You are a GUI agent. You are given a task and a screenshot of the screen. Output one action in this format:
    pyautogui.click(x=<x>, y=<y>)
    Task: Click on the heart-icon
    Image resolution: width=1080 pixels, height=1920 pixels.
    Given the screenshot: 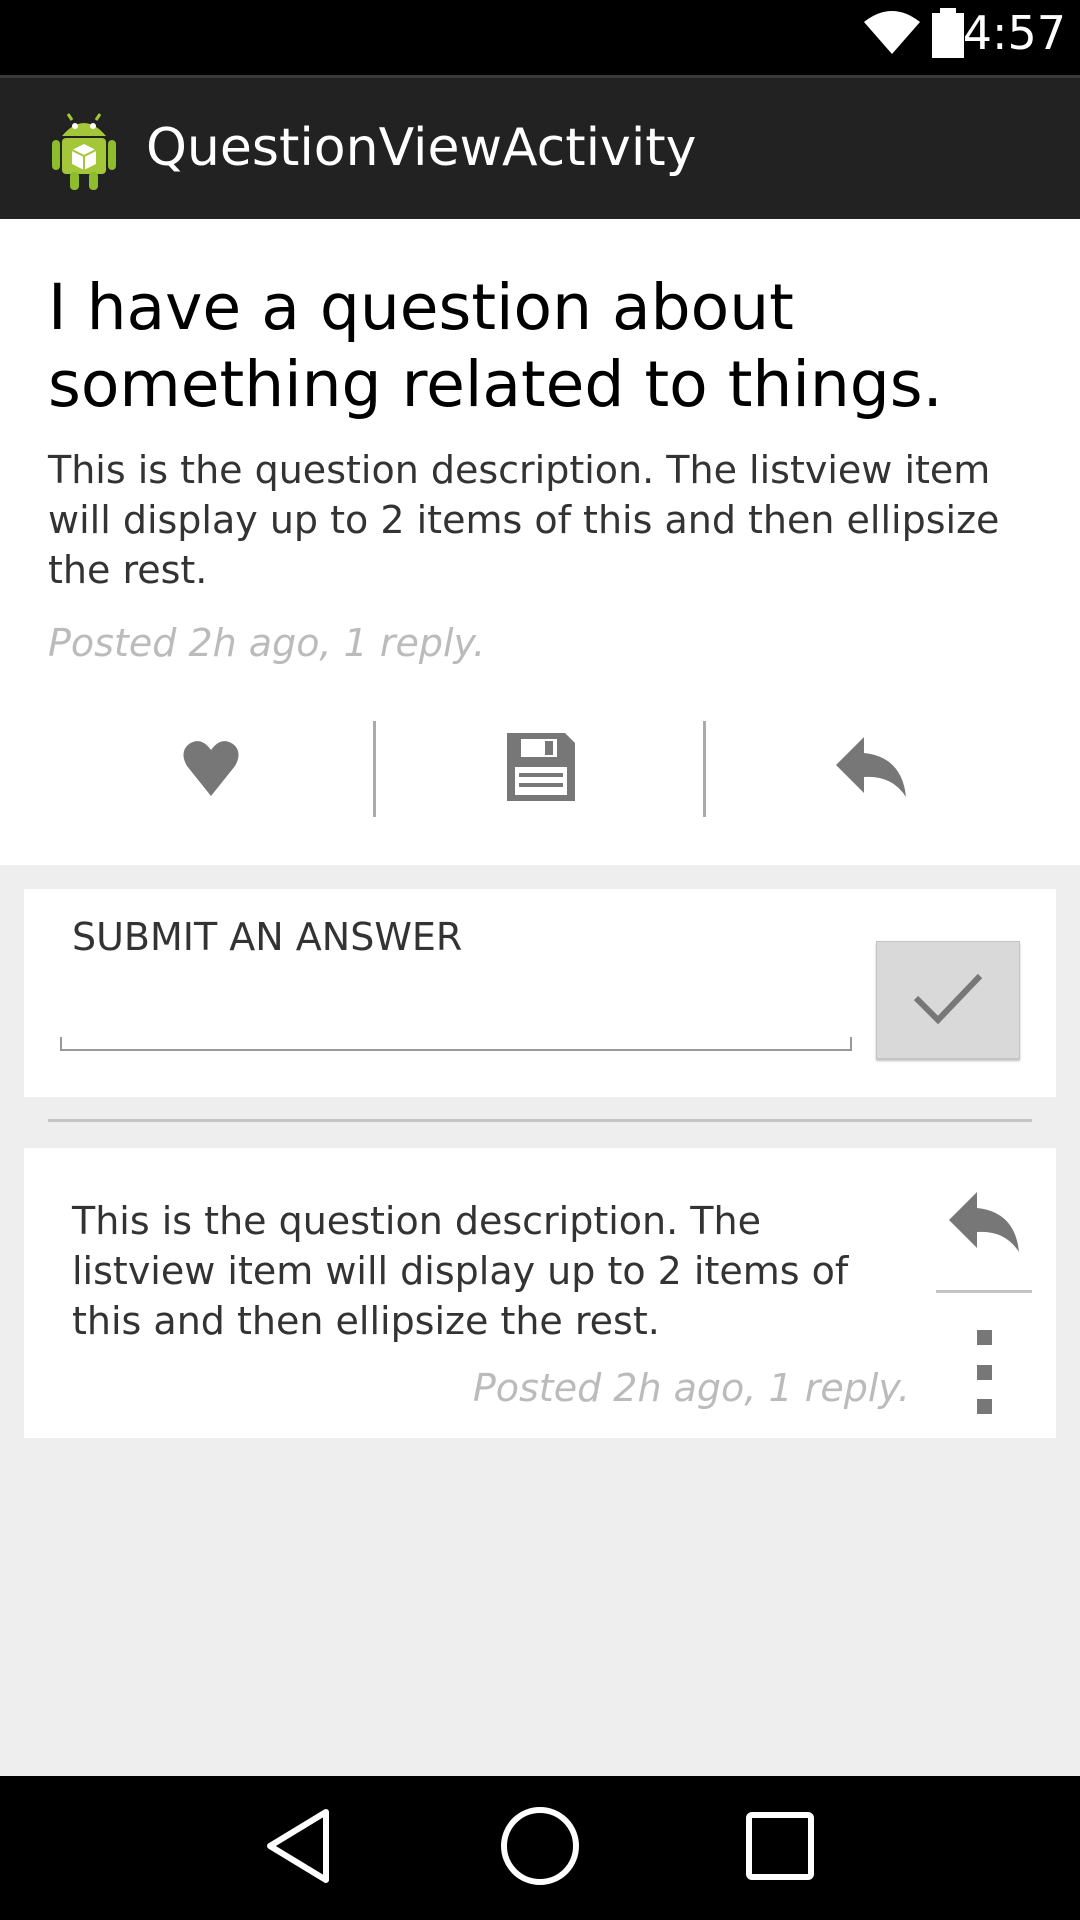 What is the action you would take?
    pyautogui.click(x=210, y=769)
    